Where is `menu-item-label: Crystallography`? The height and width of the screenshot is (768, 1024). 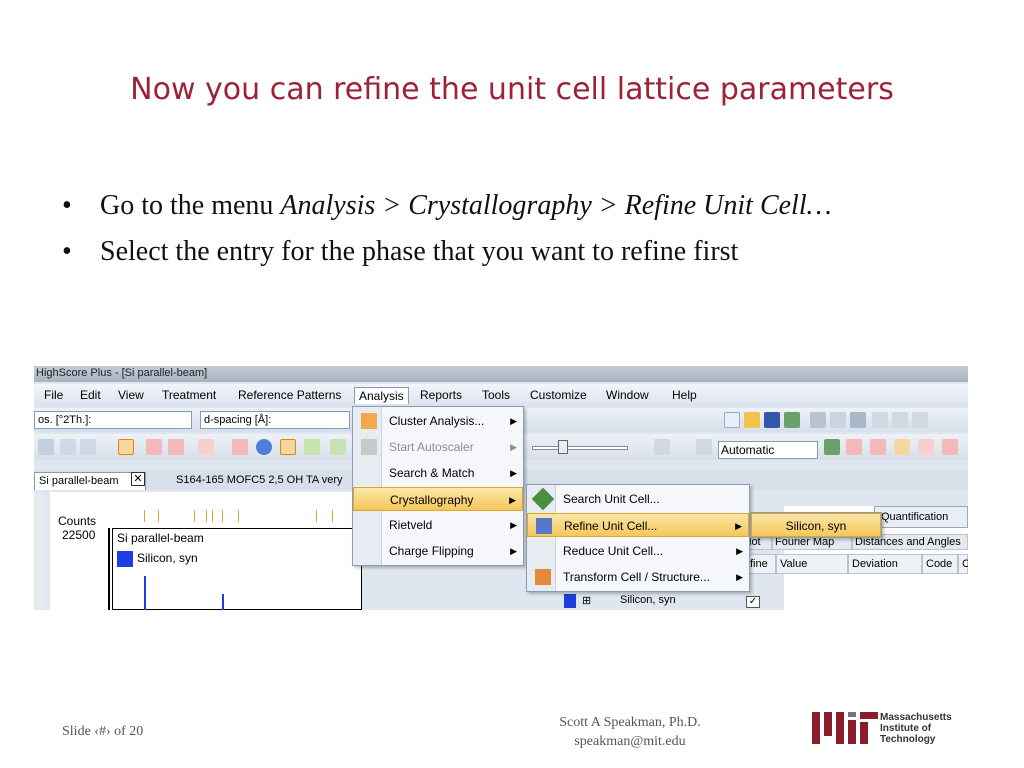 menu-item-label: Crystallography is located at coordinates (432, 500).